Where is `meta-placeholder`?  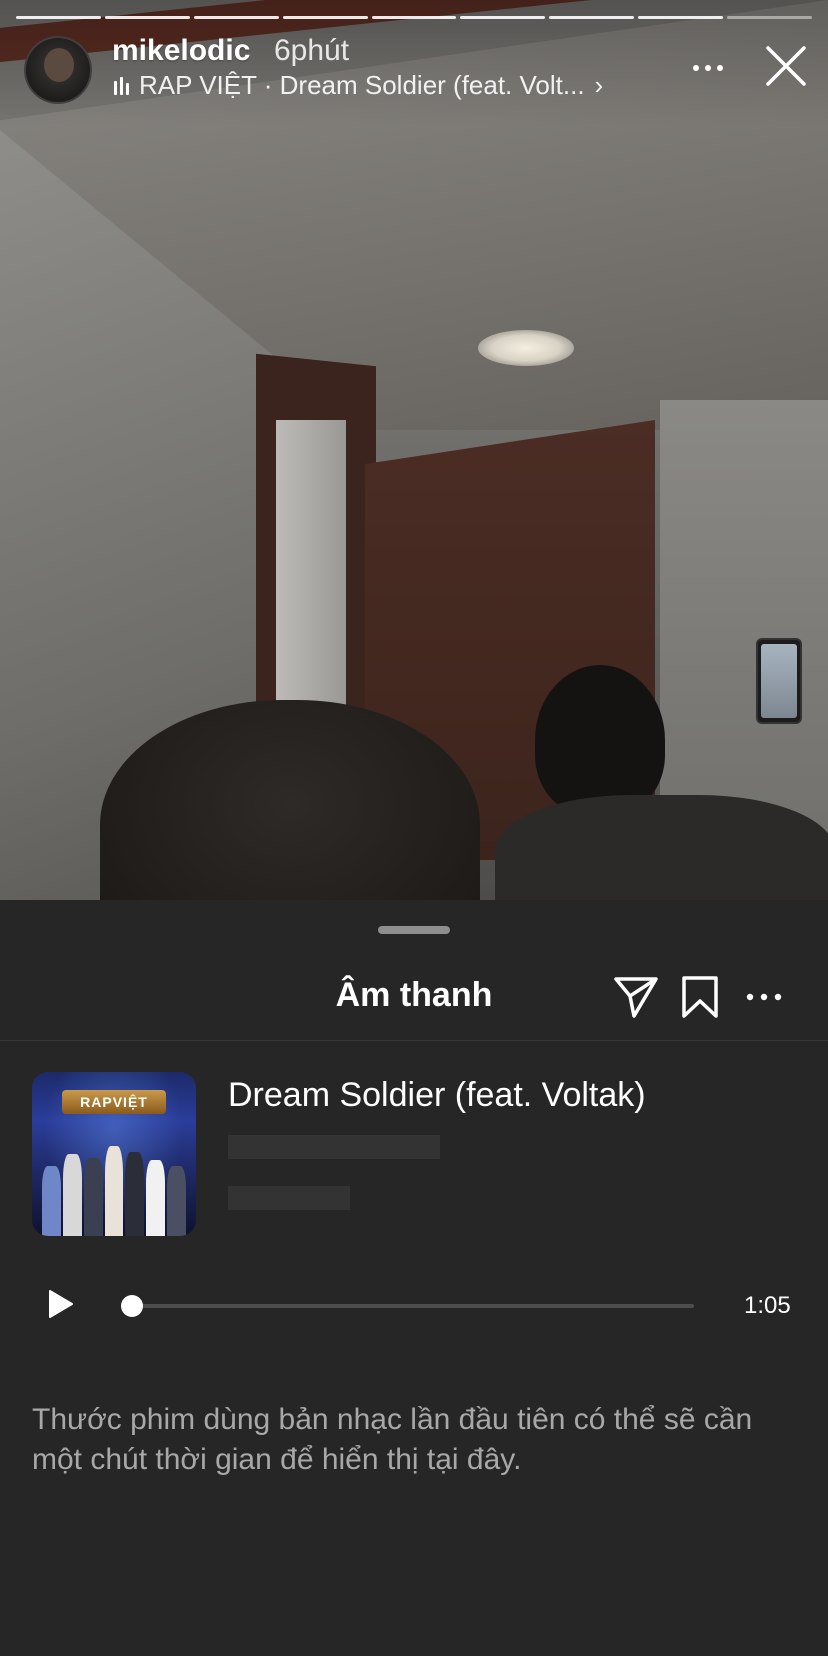 meta-placeholder is located at coordinates (289, 1198).